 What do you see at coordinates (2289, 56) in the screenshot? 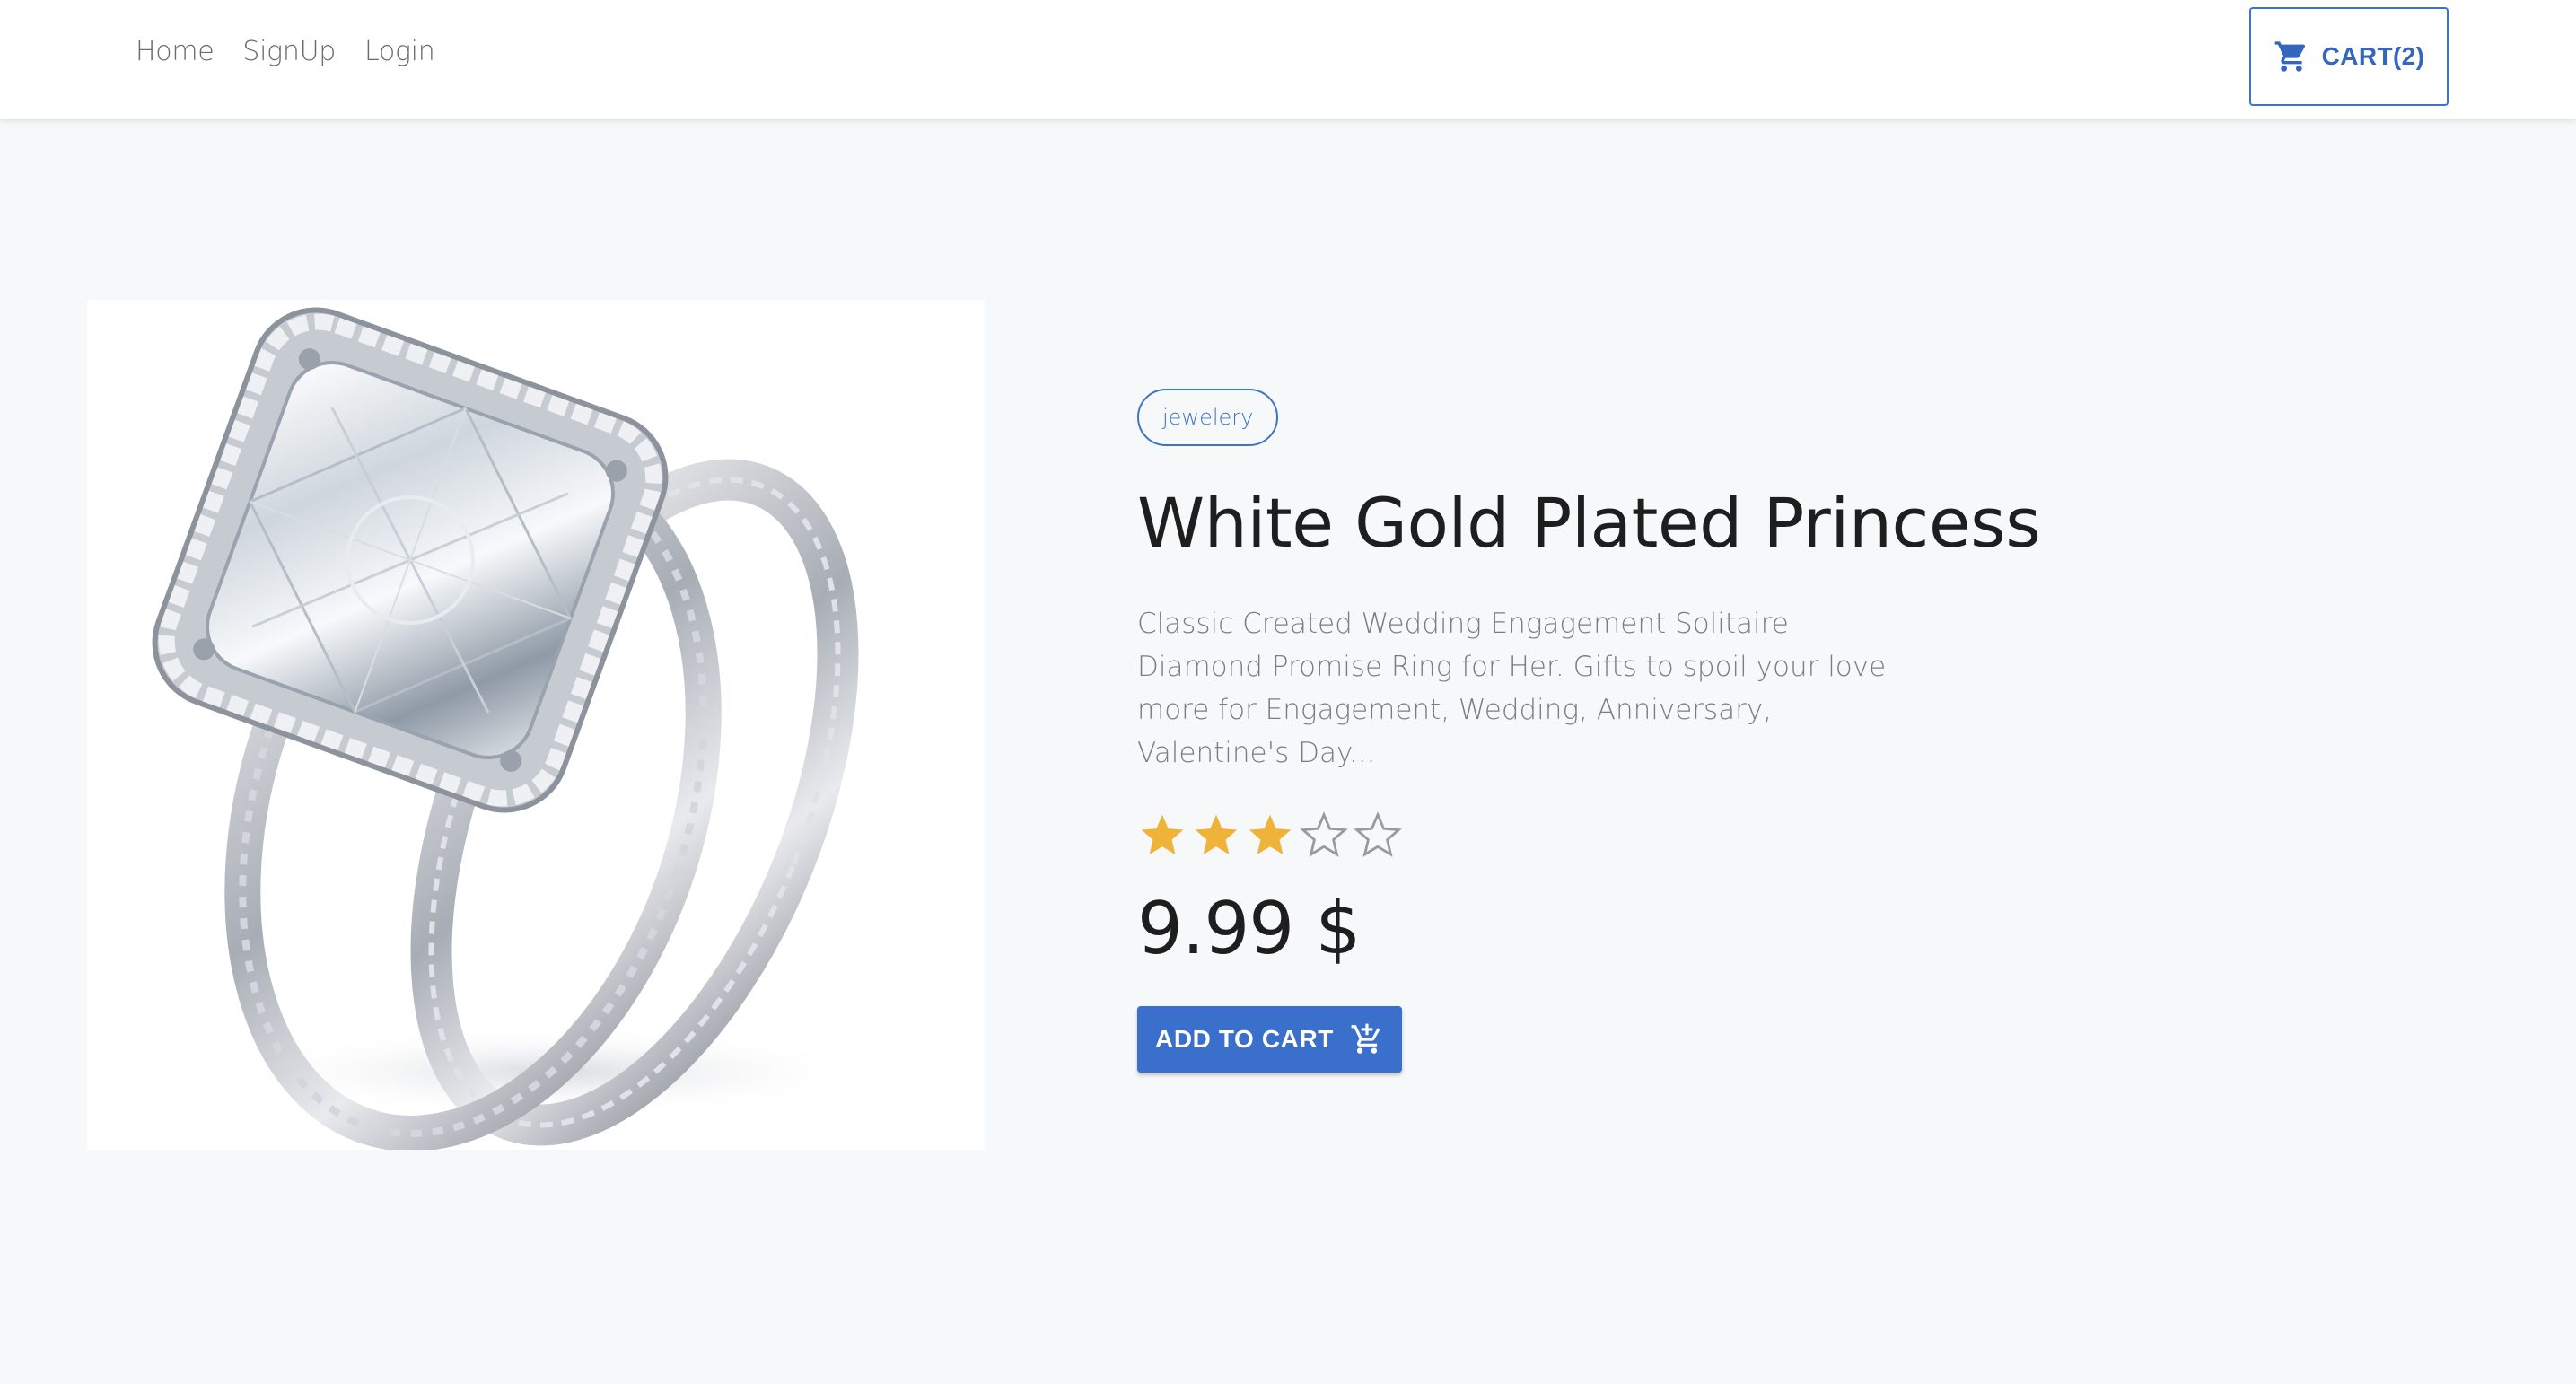
I see `shopping-cart-icon` at bounding box center [2289, 56].